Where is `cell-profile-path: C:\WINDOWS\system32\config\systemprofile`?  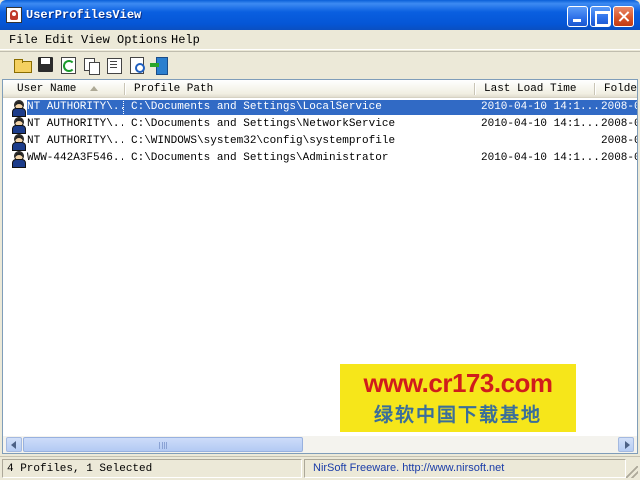 cell-profile-path: C:\WINDOWS\system32\config\systemprofile is located at coordinates (263, 141).